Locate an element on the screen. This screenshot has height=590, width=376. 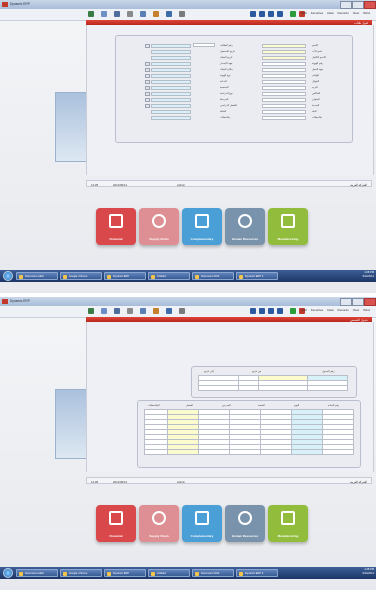
field-id-type is located at coordinates (171, 76).